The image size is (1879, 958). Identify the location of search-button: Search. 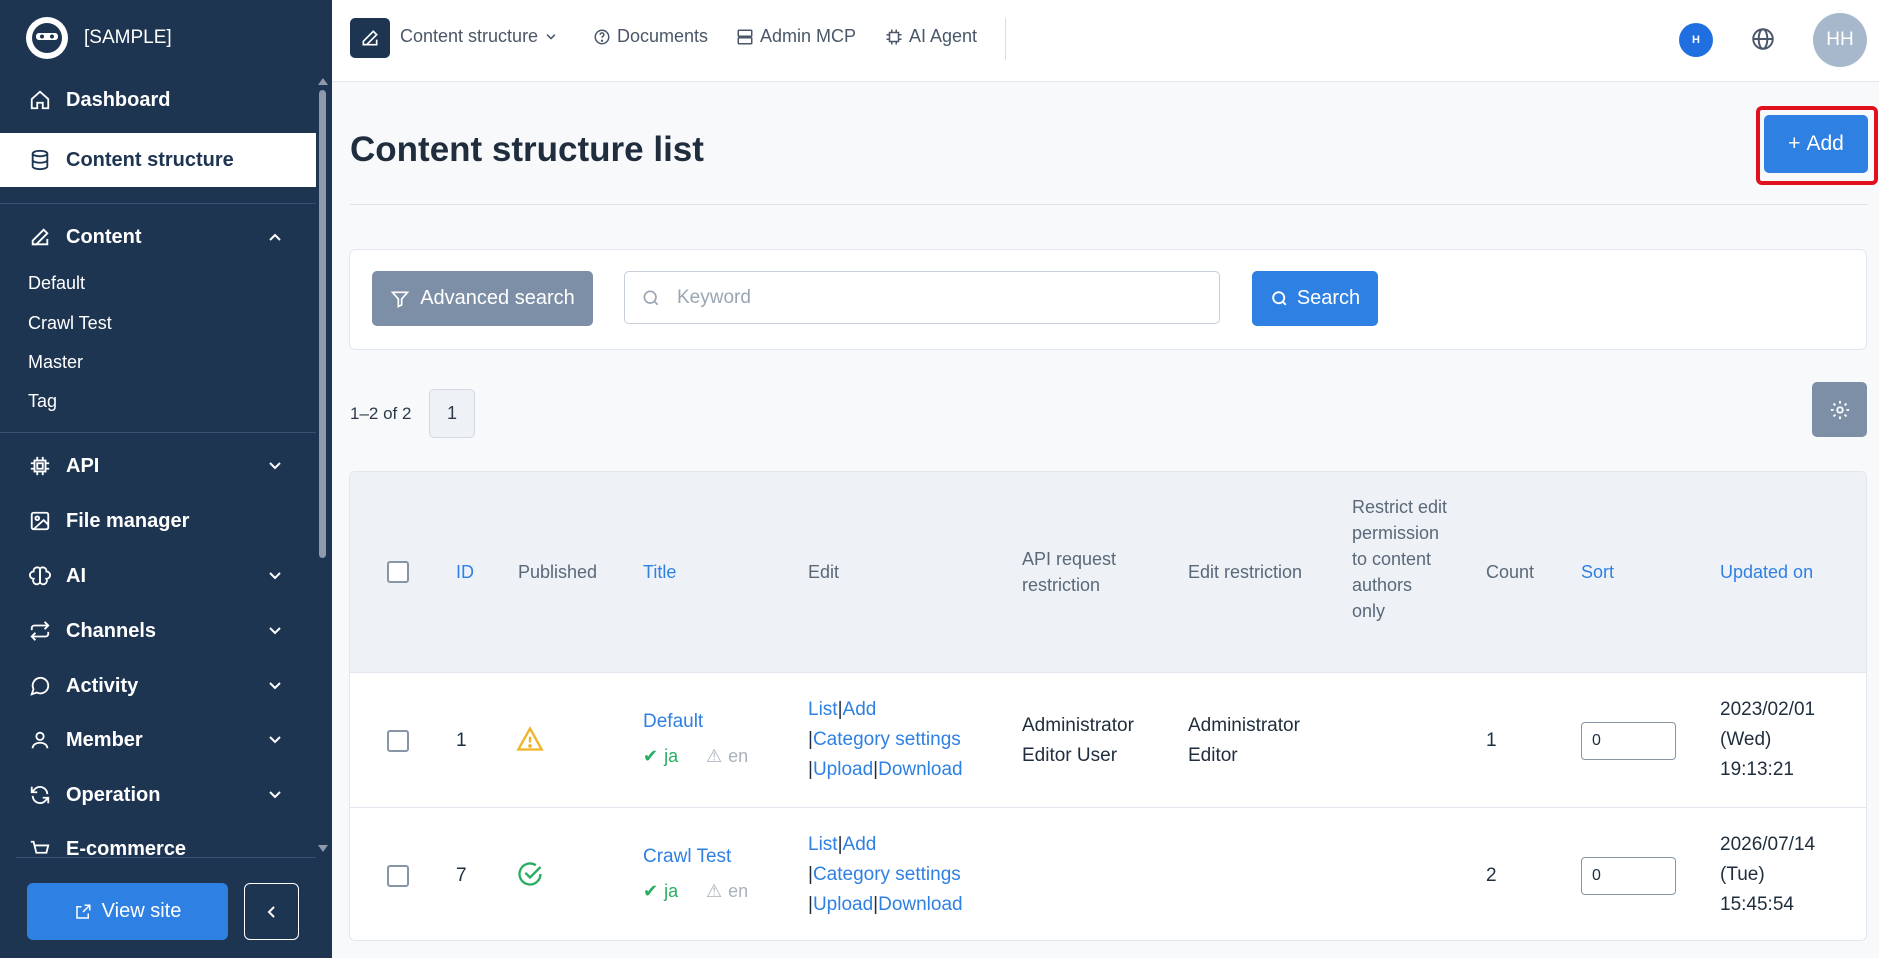
(1315, 298).